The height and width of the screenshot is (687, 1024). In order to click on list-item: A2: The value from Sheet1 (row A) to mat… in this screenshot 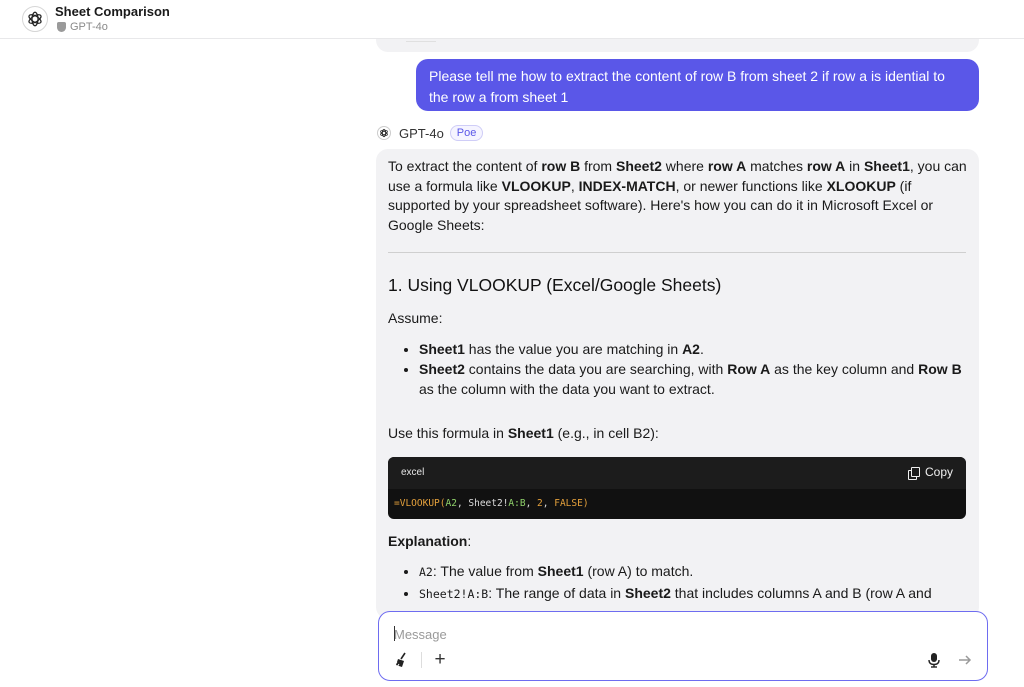, I will do `click(693, 572)`.